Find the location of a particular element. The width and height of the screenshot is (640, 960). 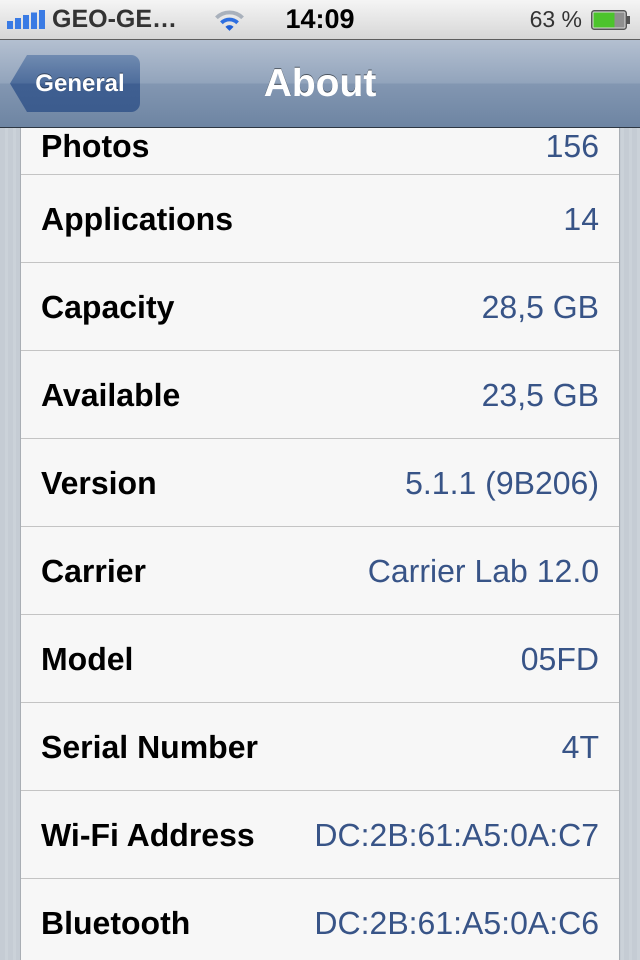

row-label: Carrier is located at coordinates (93, 571).